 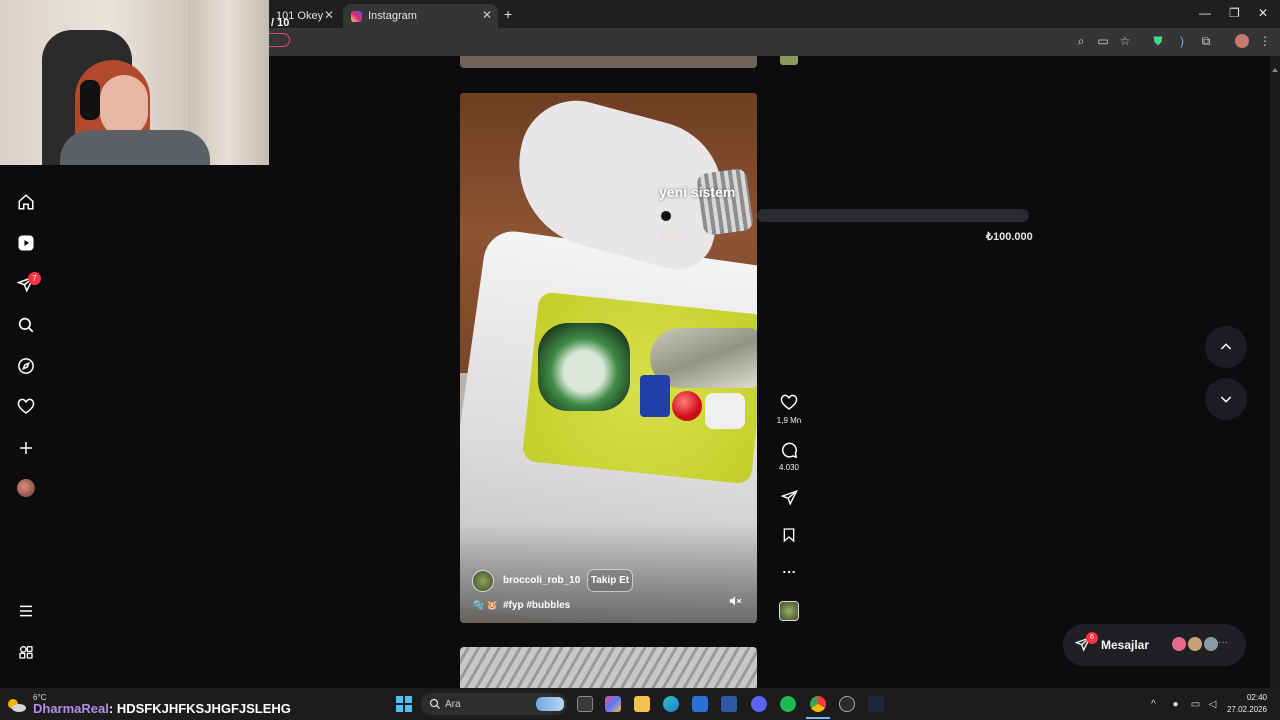 I want to click on webcam-person-face, so click(x=124, y=106).